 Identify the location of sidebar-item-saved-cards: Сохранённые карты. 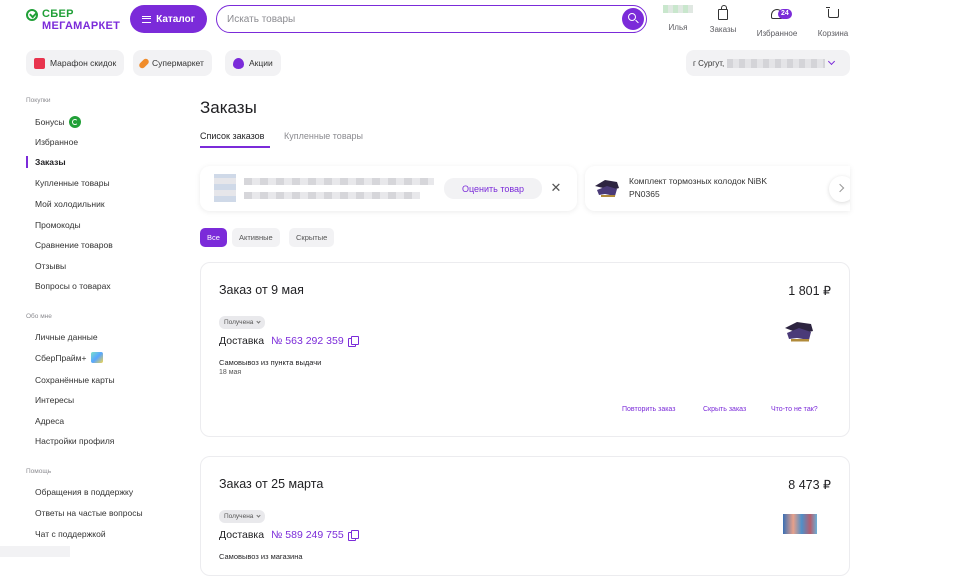
(75, 380).